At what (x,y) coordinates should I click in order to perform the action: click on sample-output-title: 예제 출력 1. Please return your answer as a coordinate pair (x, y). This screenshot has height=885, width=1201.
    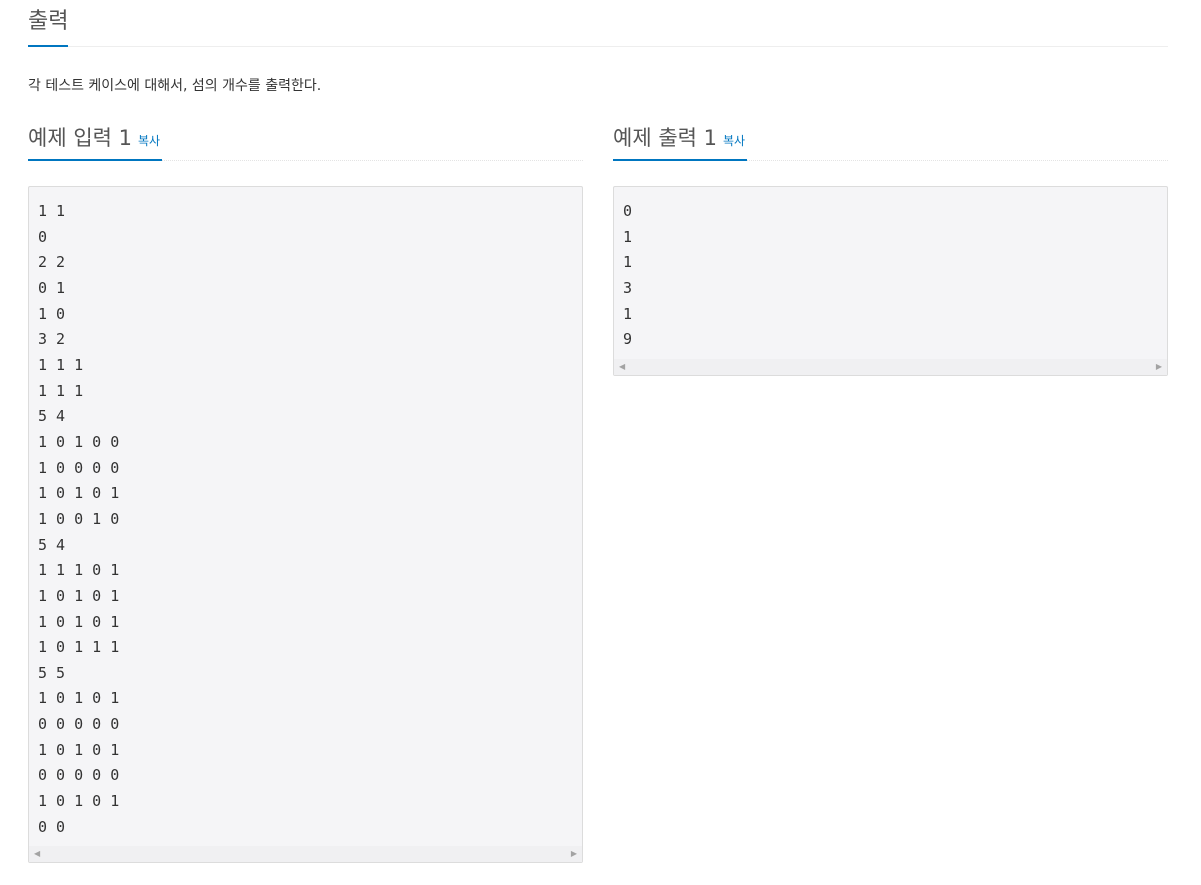
    Looking at the image, I should click on (665, 138).